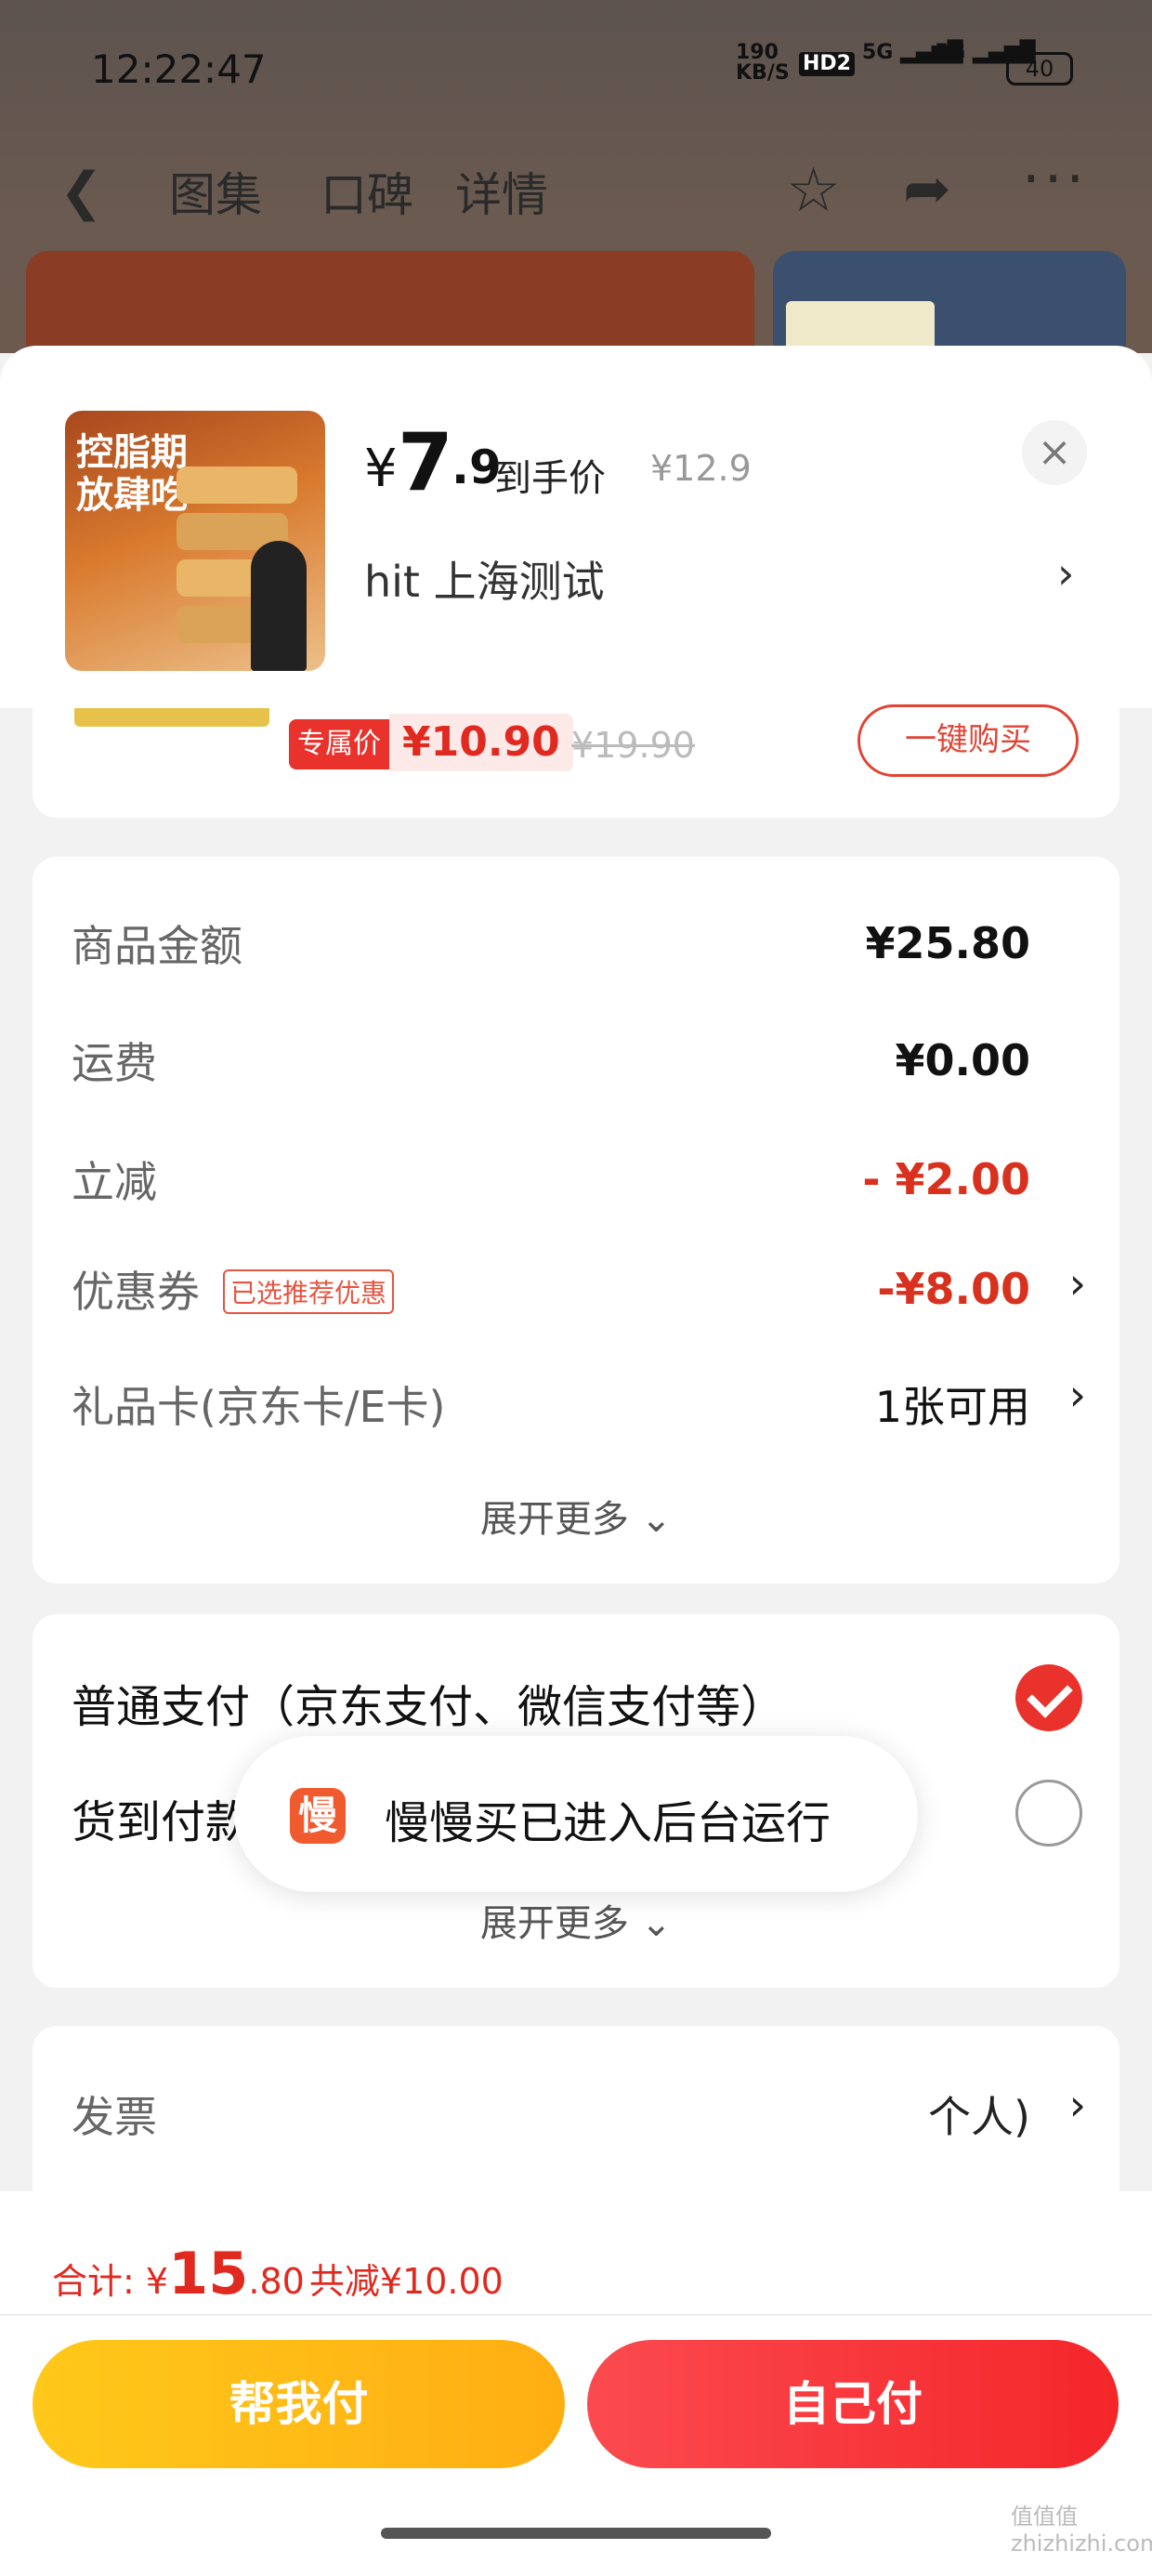  Describe the element at coordinates (406, 2281) in the screenshot. I see `total-discount: 共减¥10.00` at that location.